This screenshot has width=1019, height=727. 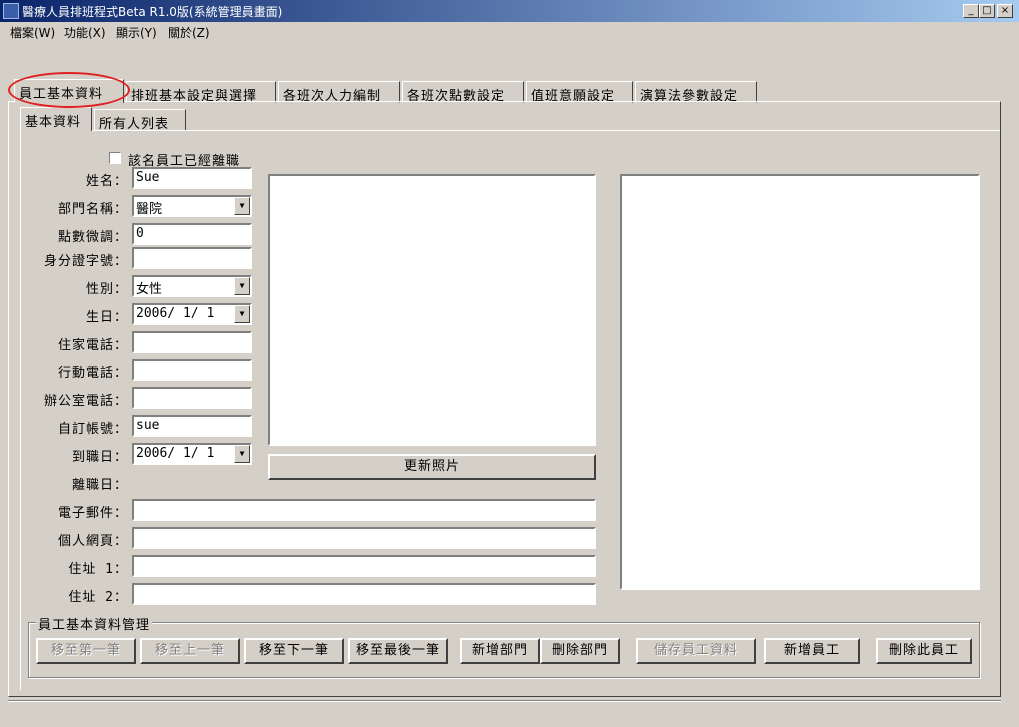 I want to click on homepage-input, so click(x=364, y=538).